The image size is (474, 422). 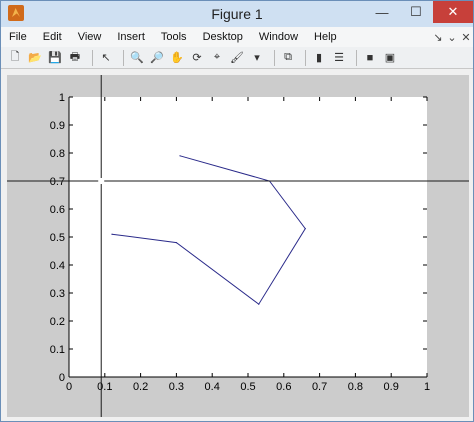 I want to click on window-controls: — ☐ ✕, so click(x=419, y=12).